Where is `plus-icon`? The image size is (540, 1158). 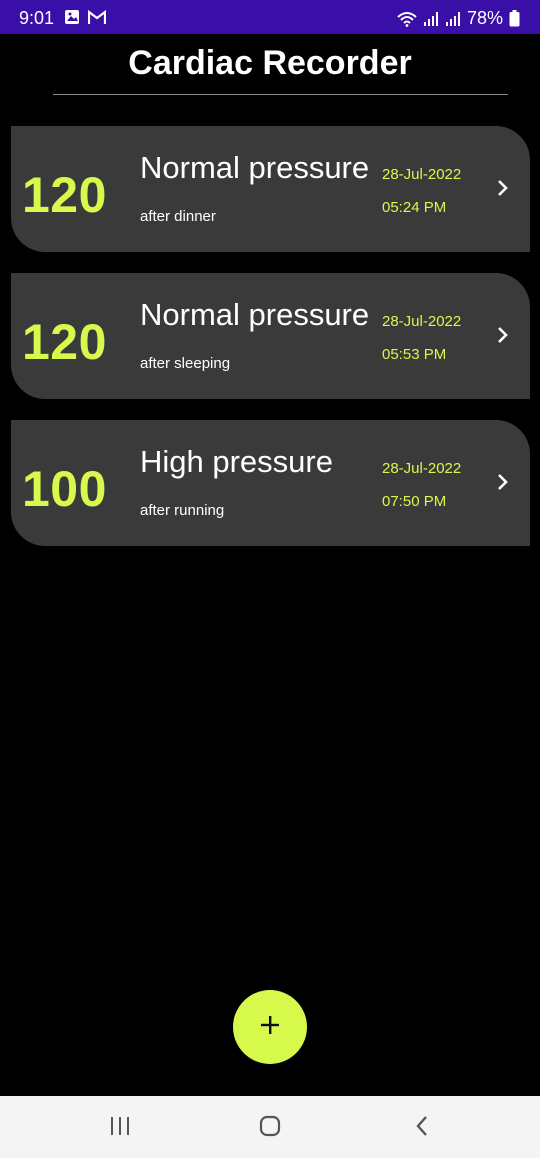
plus-icon is located at coordinates (270, 1027).